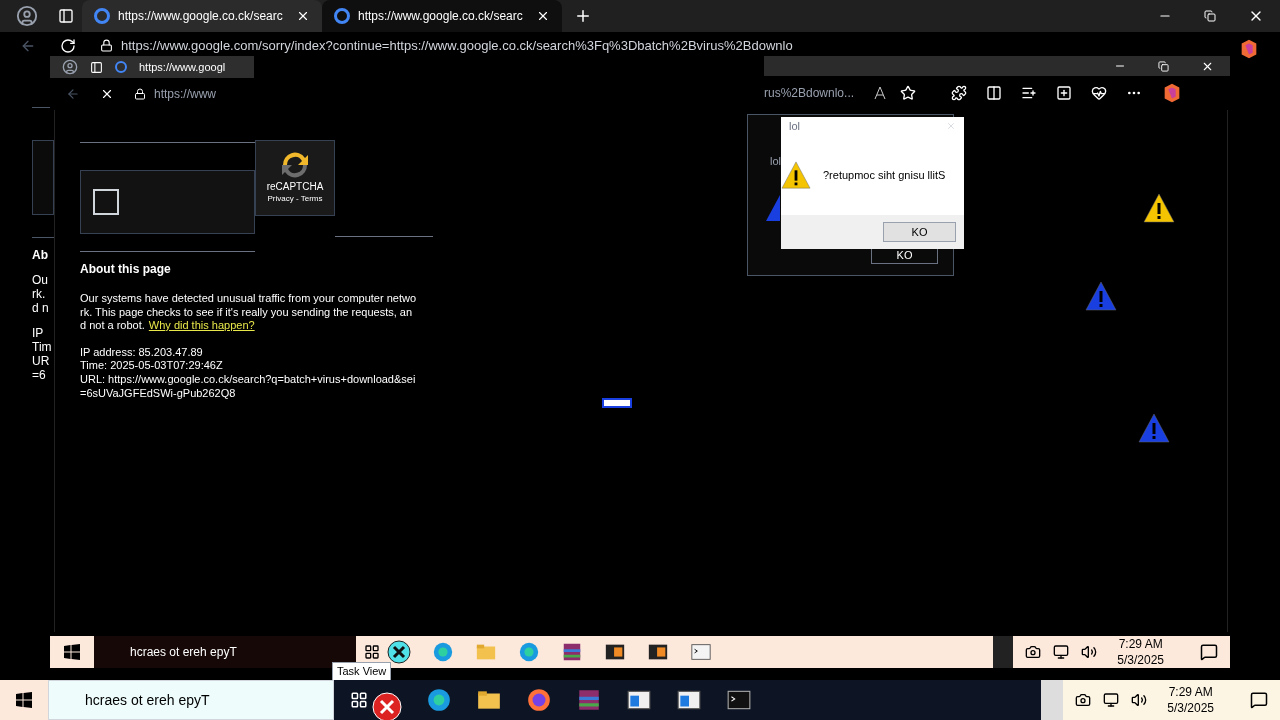  I want to click on detail-line: URL: https://www.google.co.ck/search?q=batch+virus+download&sei, so click(248, 379).